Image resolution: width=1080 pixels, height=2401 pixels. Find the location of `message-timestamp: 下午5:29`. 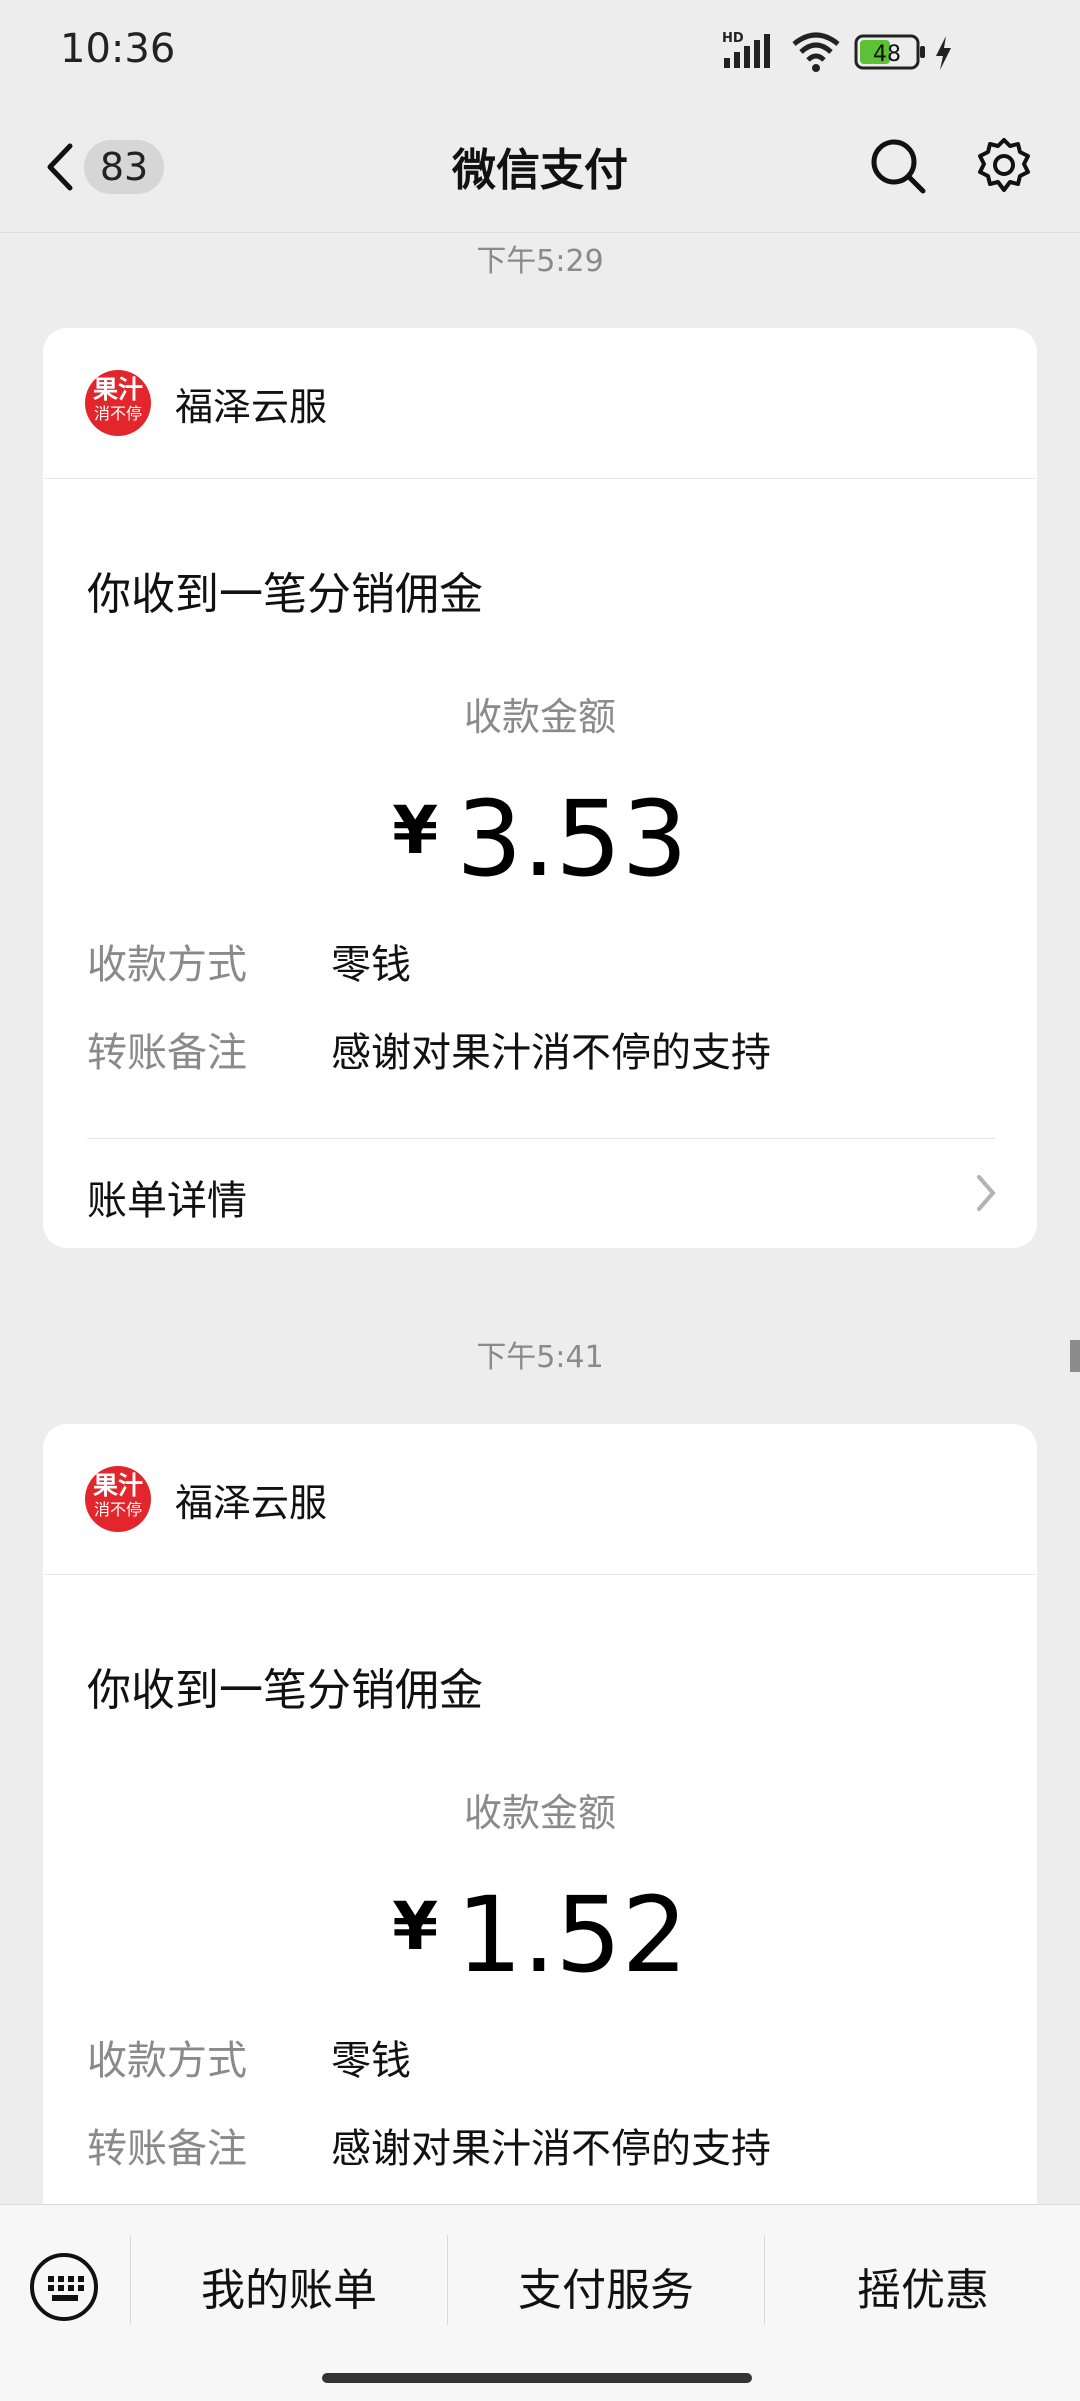

message-timestamp: 下午5:29 is located at coordinates (540, 261).